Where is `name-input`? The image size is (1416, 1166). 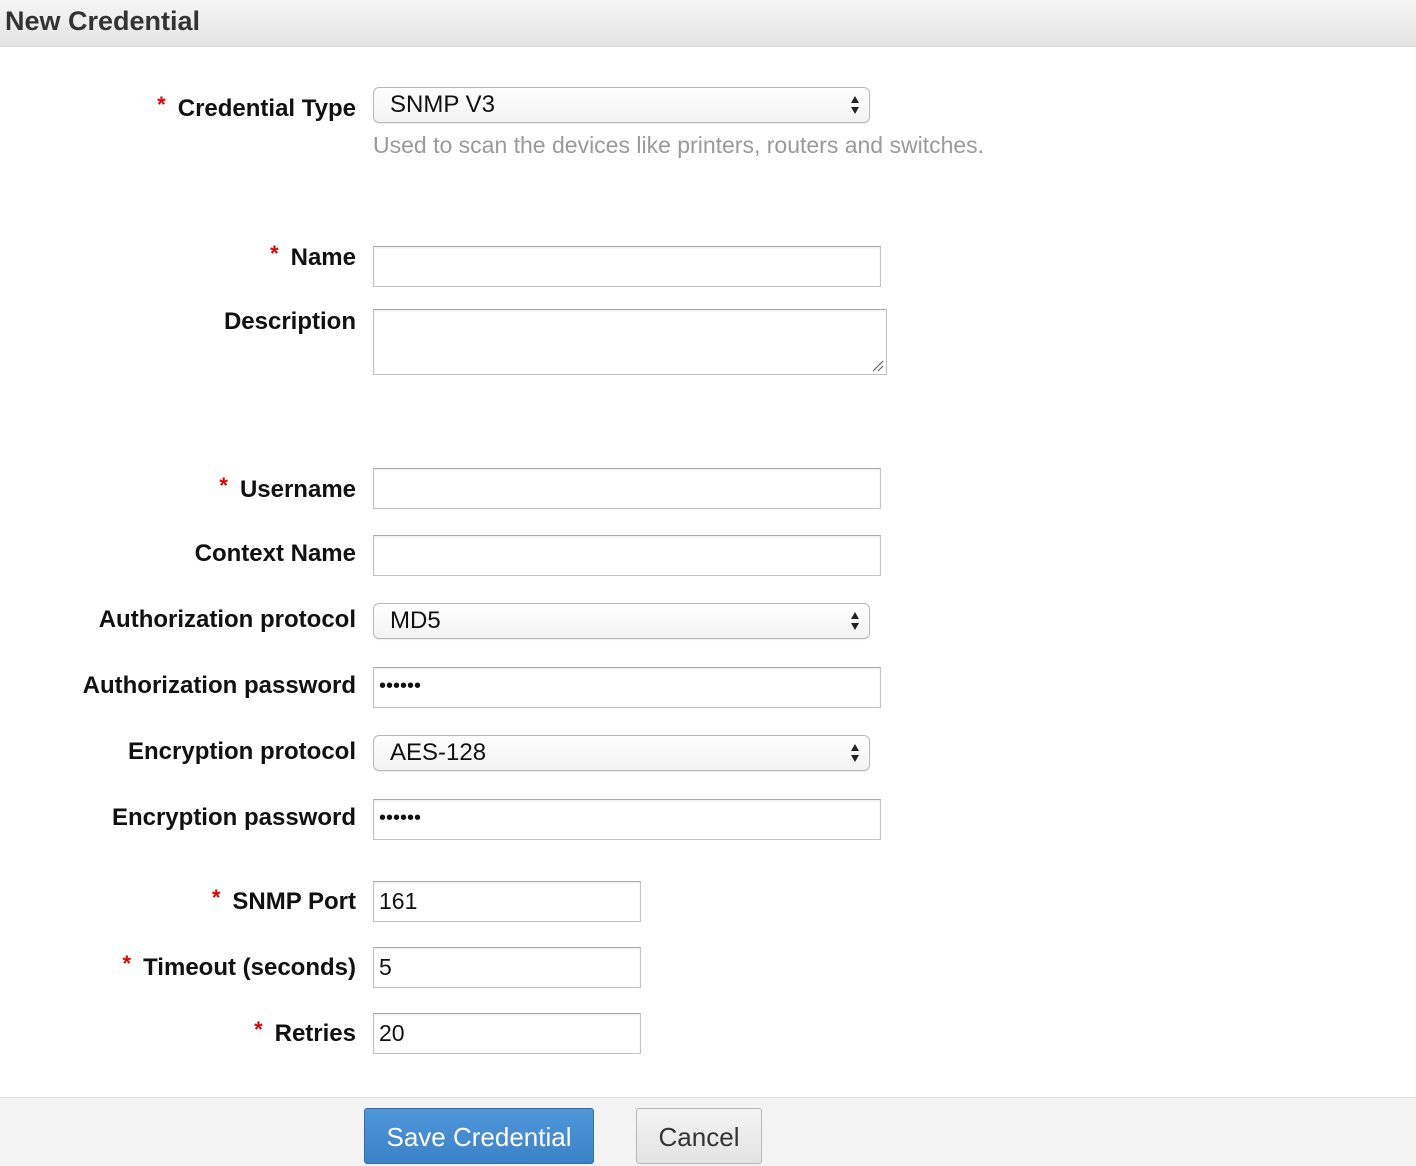
name-input is located at coordinates (627, 266).